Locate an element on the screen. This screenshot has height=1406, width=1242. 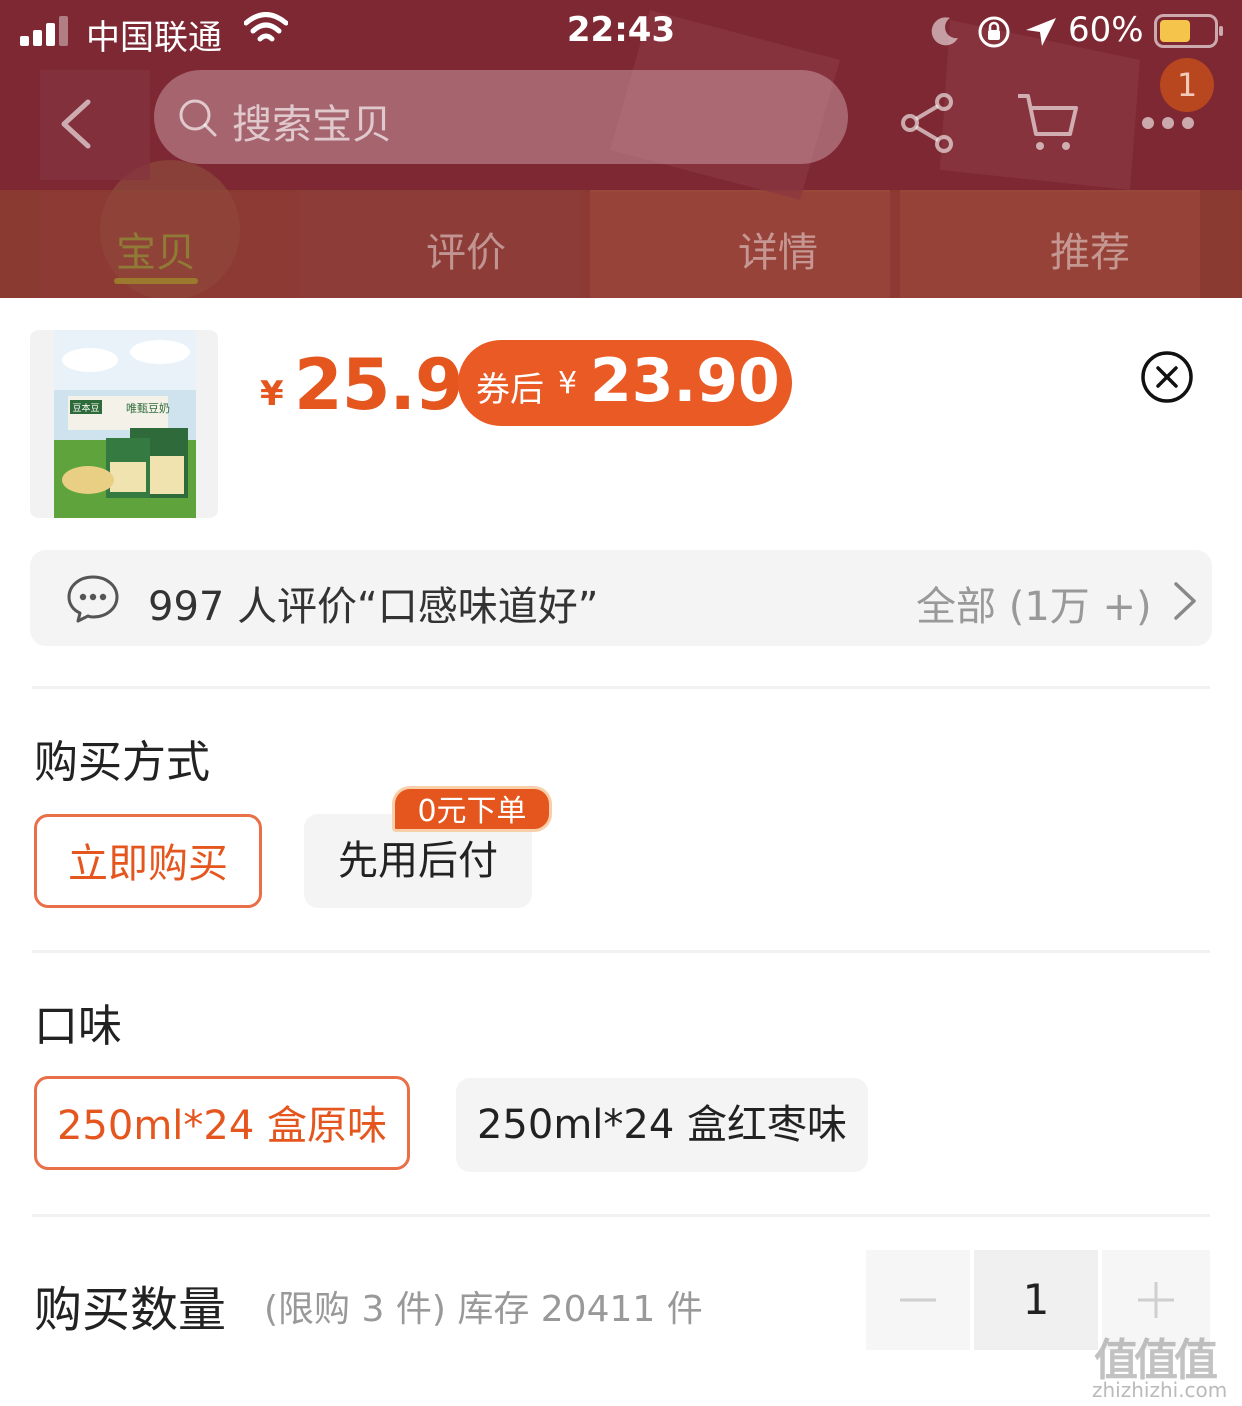
coupon-label: 券后 is located at coordinates (510, 390).